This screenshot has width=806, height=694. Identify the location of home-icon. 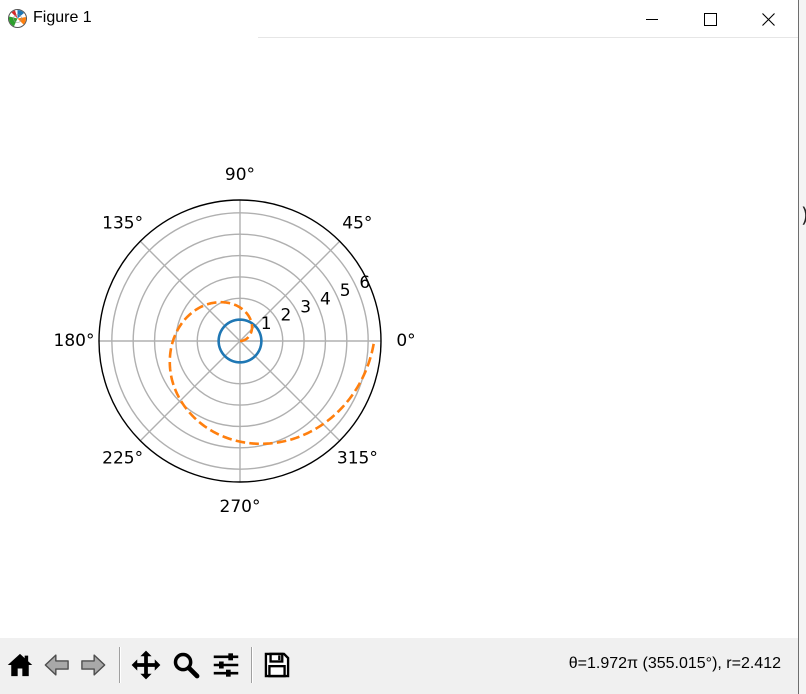
(20, 665).